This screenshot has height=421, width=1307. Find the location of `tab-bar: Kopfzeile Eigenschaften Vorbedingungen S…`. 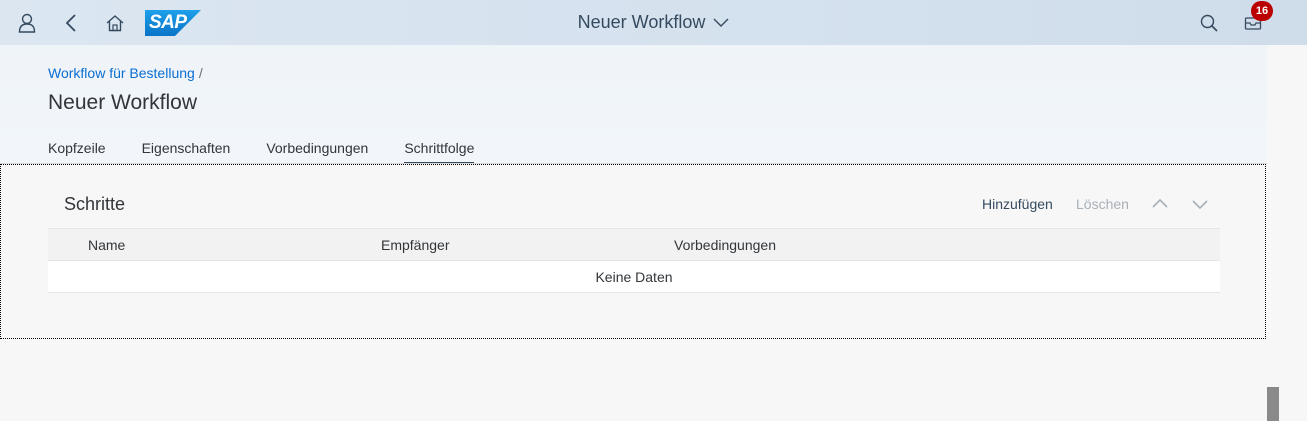

tab-bar: Kopfzeile Eigenschaften Vorbedingungen S… is located at coordinates (279, 152).